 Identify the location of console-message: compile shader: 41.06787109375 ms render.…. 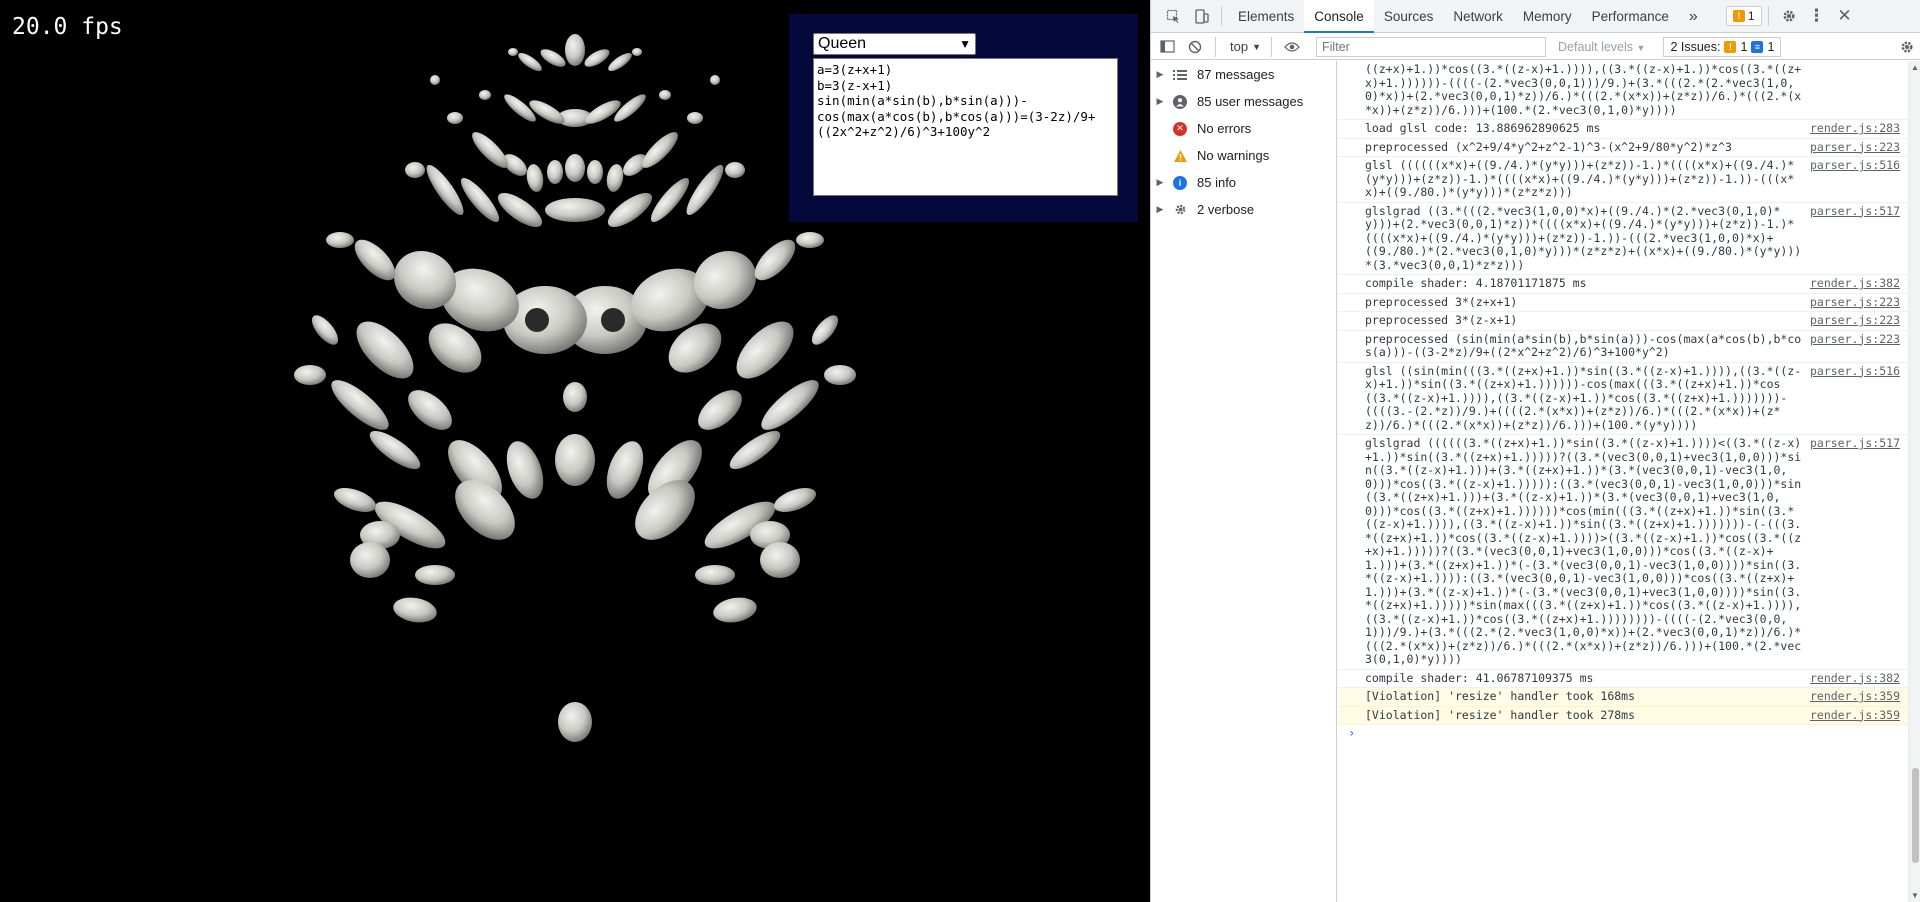
(1623, 679).